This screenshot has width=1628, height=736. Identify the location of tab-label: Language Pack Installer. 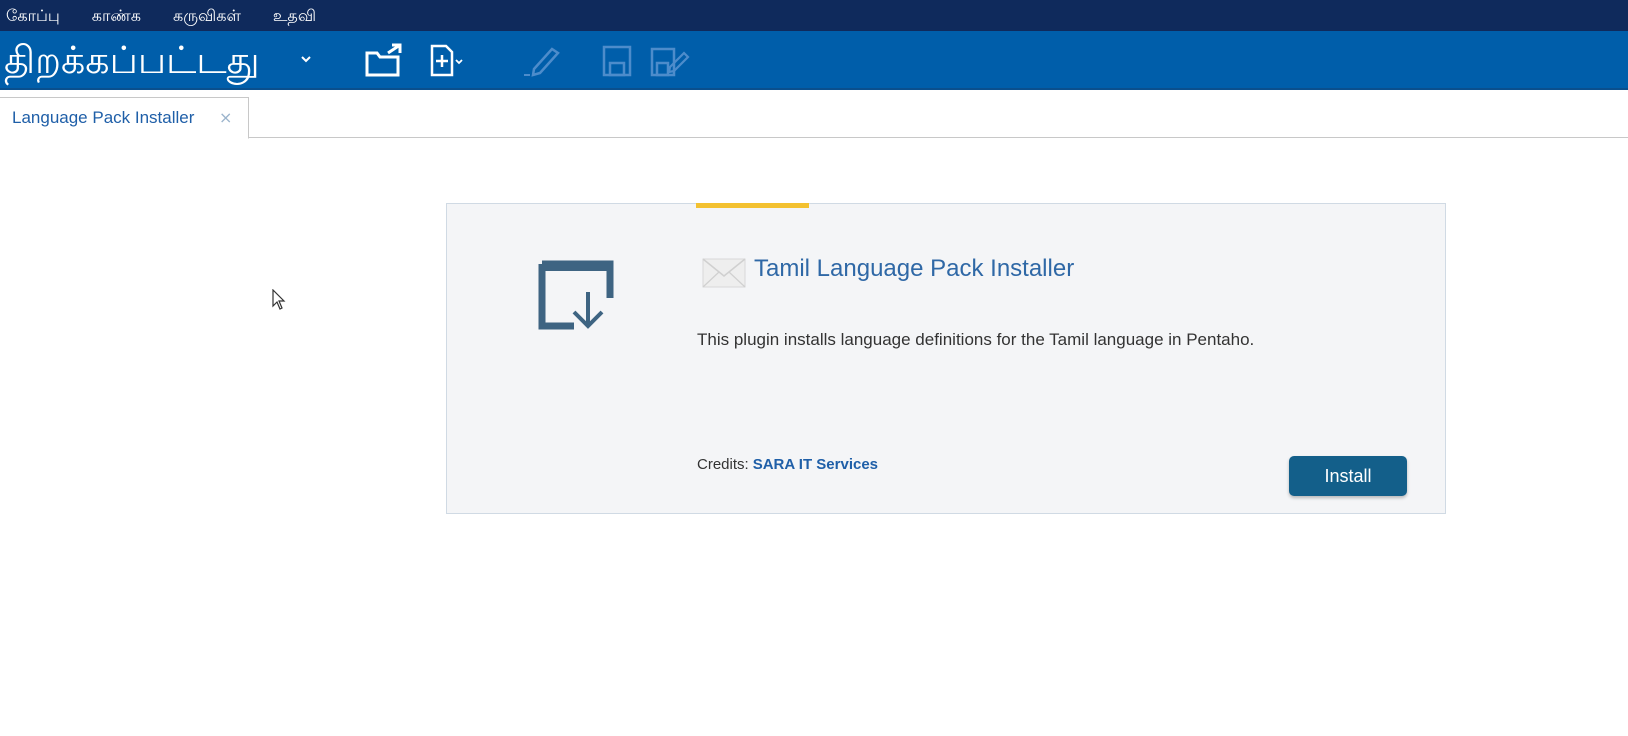
(103, 117).